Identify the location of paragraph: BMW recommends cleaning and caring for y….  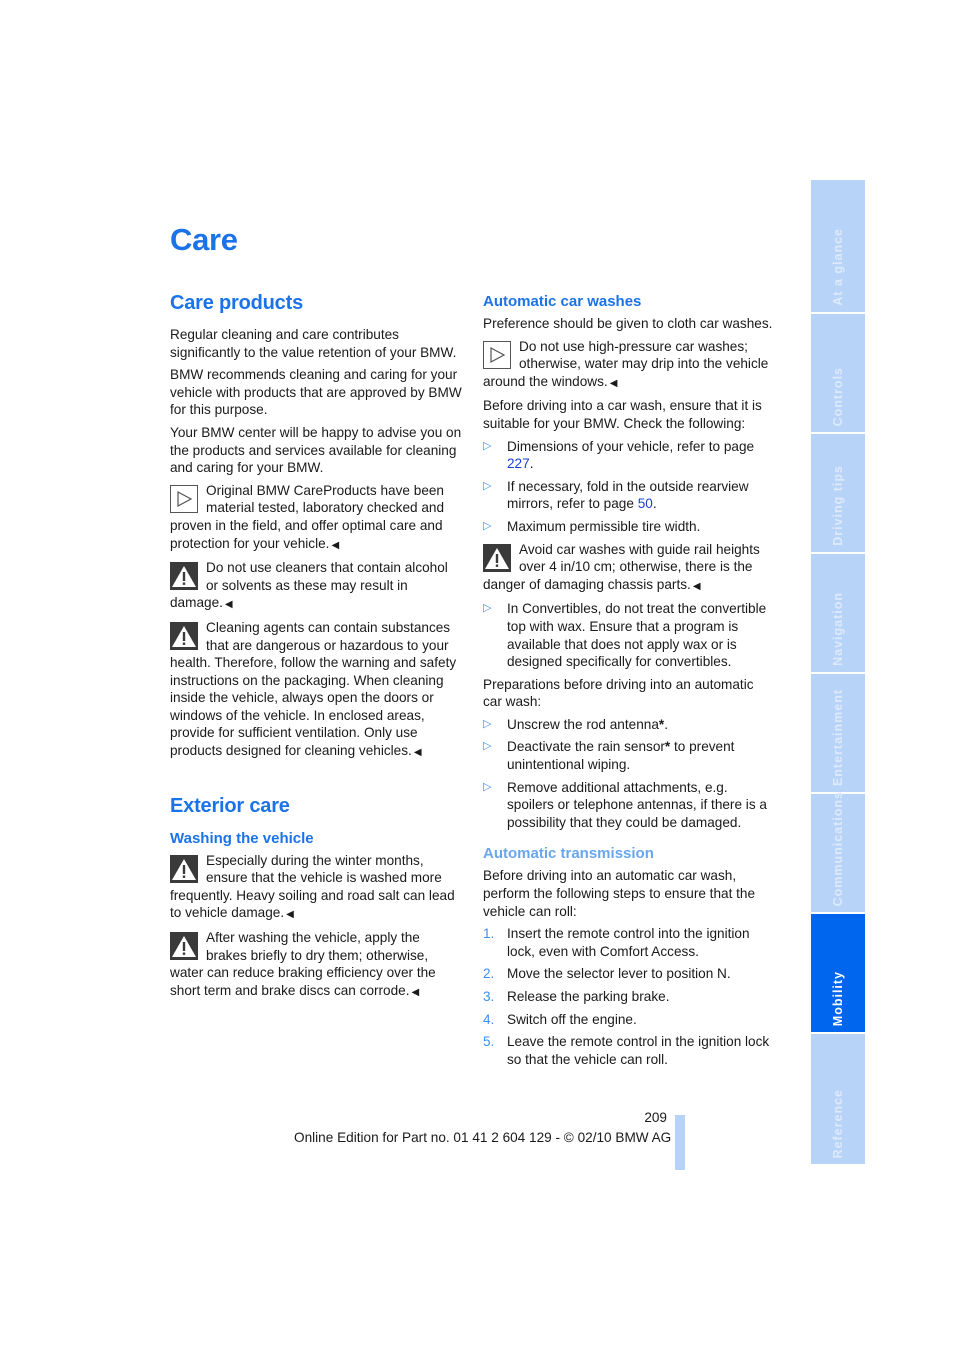
(316, 392).